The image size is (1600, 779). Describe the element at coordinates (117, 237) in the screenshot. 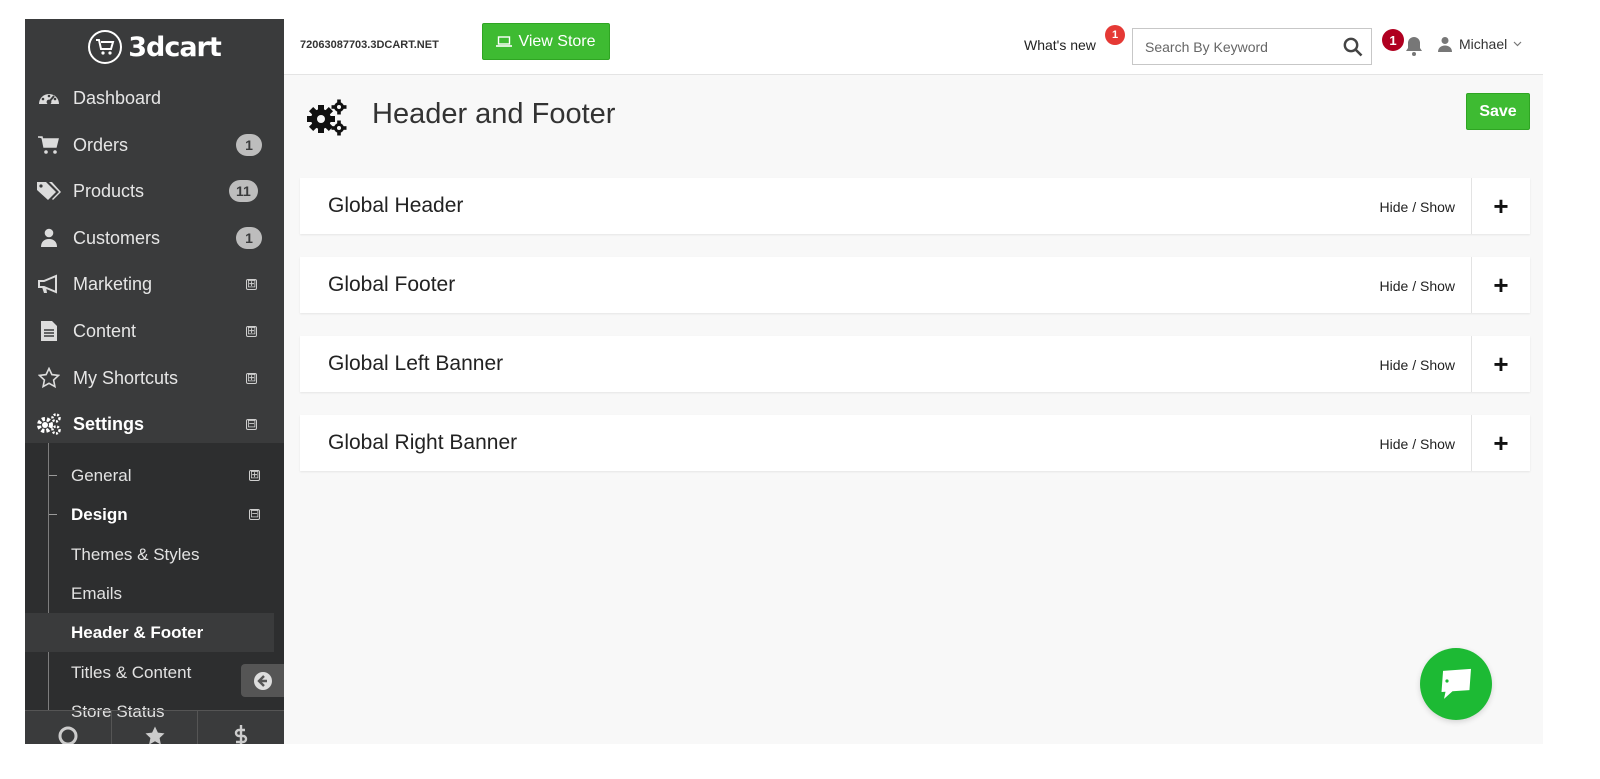

I see `sidebar-item-label: Customers` at that location.